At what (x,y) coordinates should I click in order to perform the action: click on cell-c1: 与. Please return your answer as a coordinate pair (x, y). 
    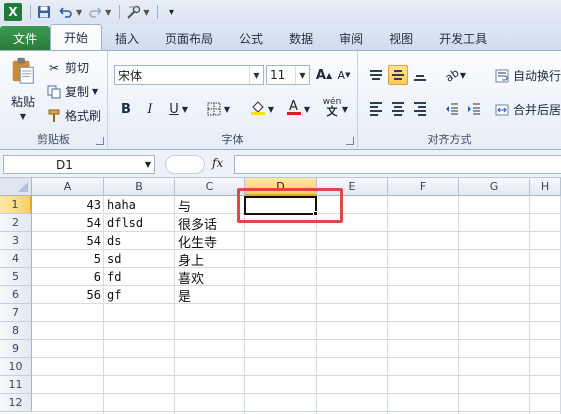
    Looking at the image, I should click on (210, 205).